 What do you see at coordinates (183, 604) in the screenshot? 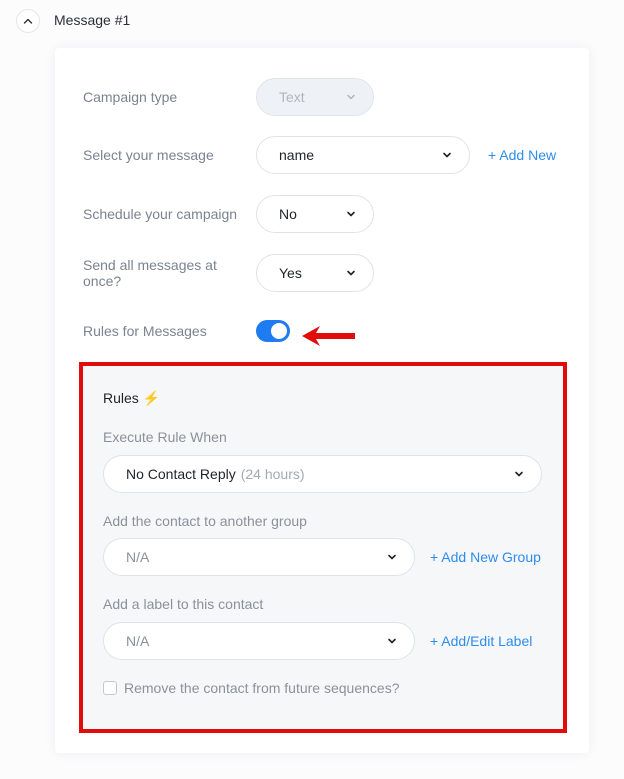
I see `contact-label-label: Add a label to this contact` at bounding box center [183, 604].